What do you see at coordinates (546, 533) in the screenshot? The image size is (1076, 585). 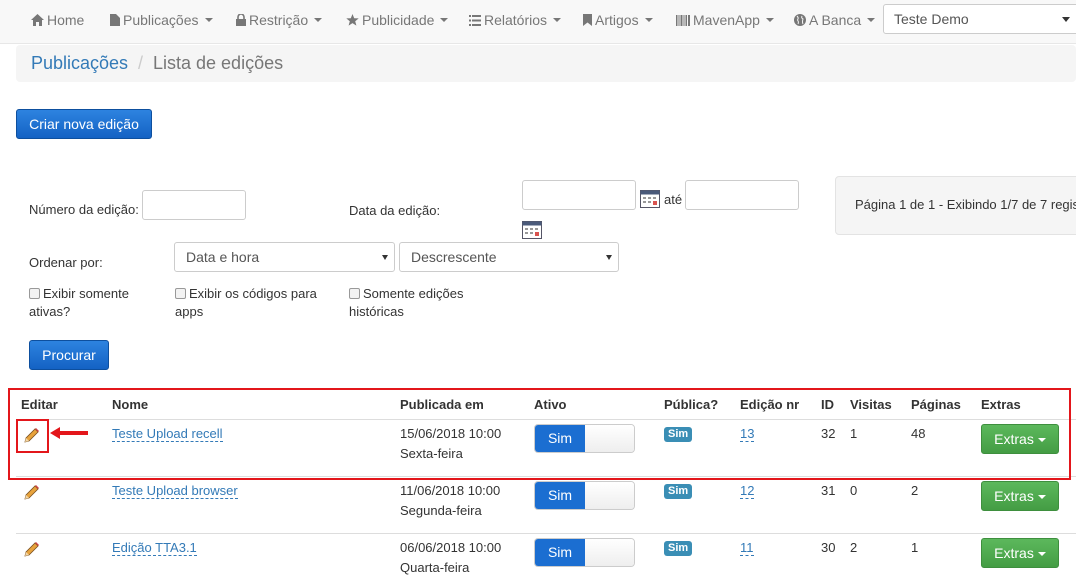 I see `row-divider` at bounding box center [546, 533].